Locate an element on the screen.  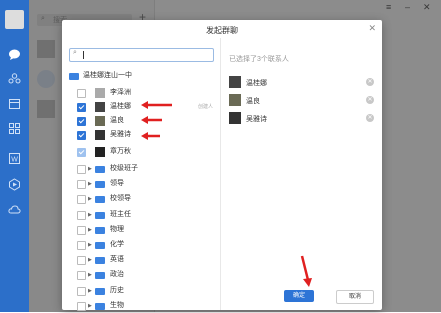
department-row: ▶ 物理 is located at coordinates (141, 230).